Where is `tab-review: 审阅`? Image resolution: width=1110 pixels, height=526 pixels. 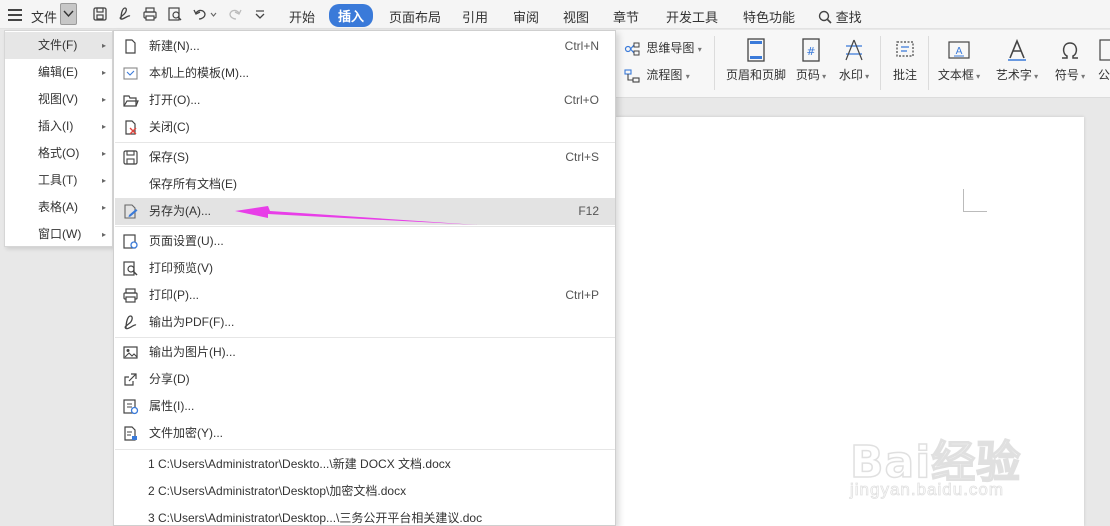 tab-review: 审阅 is located at coordinates (526, 16).